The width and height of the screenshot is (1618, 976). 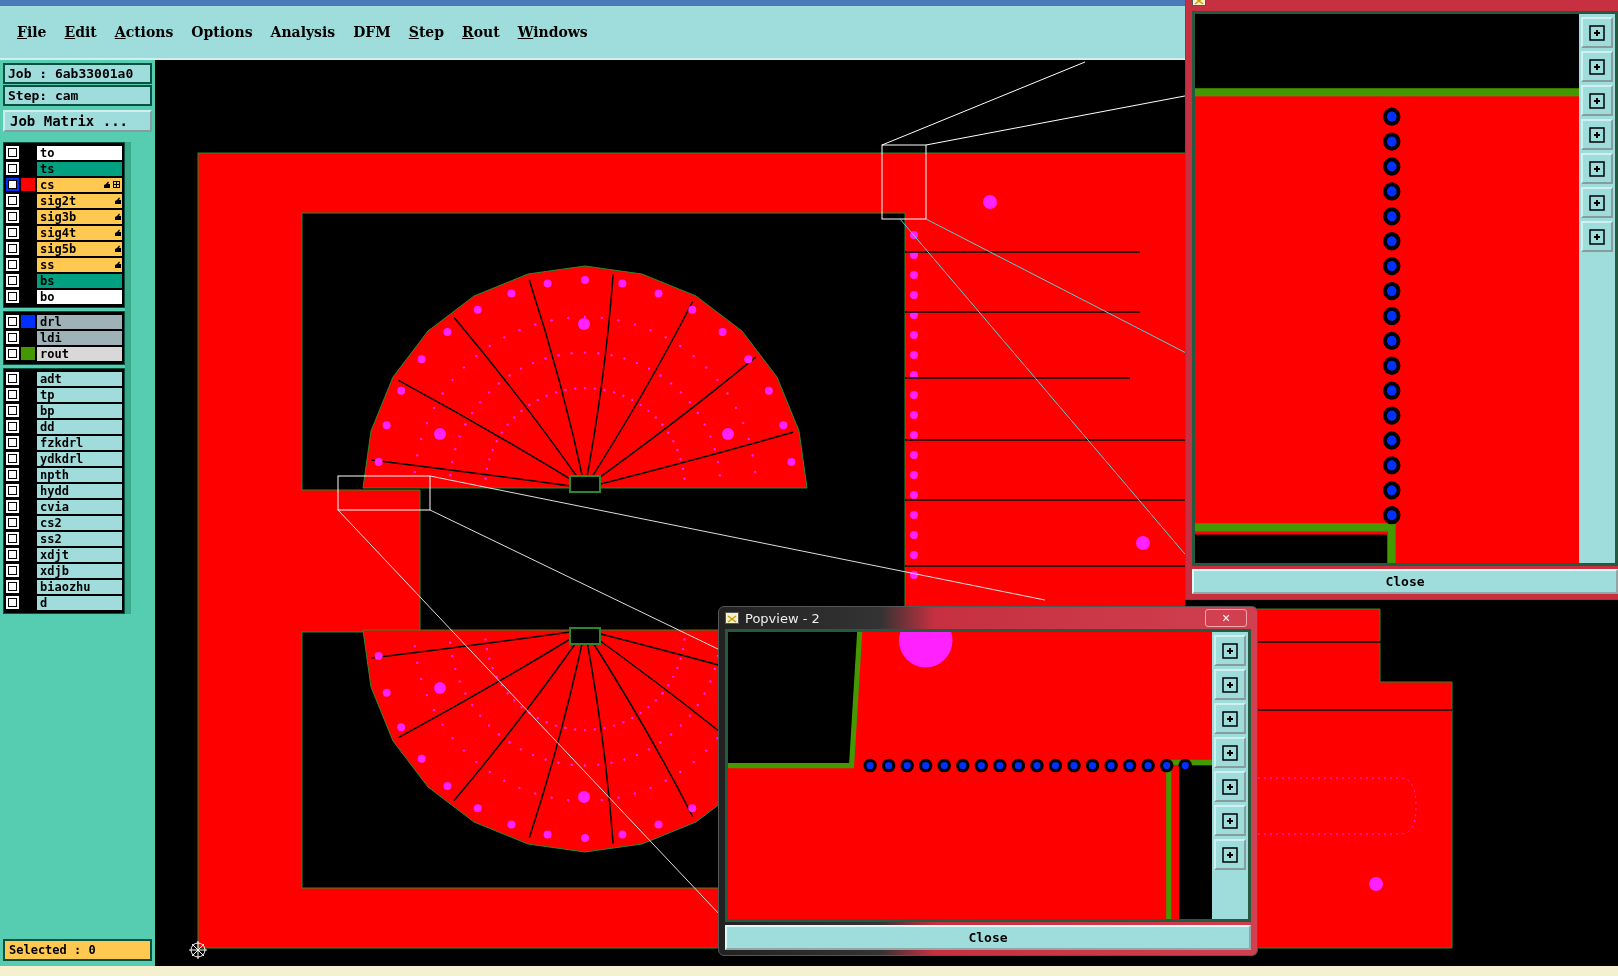 I want to click on window-title: Popview - 2, so click(x=782, y=618).